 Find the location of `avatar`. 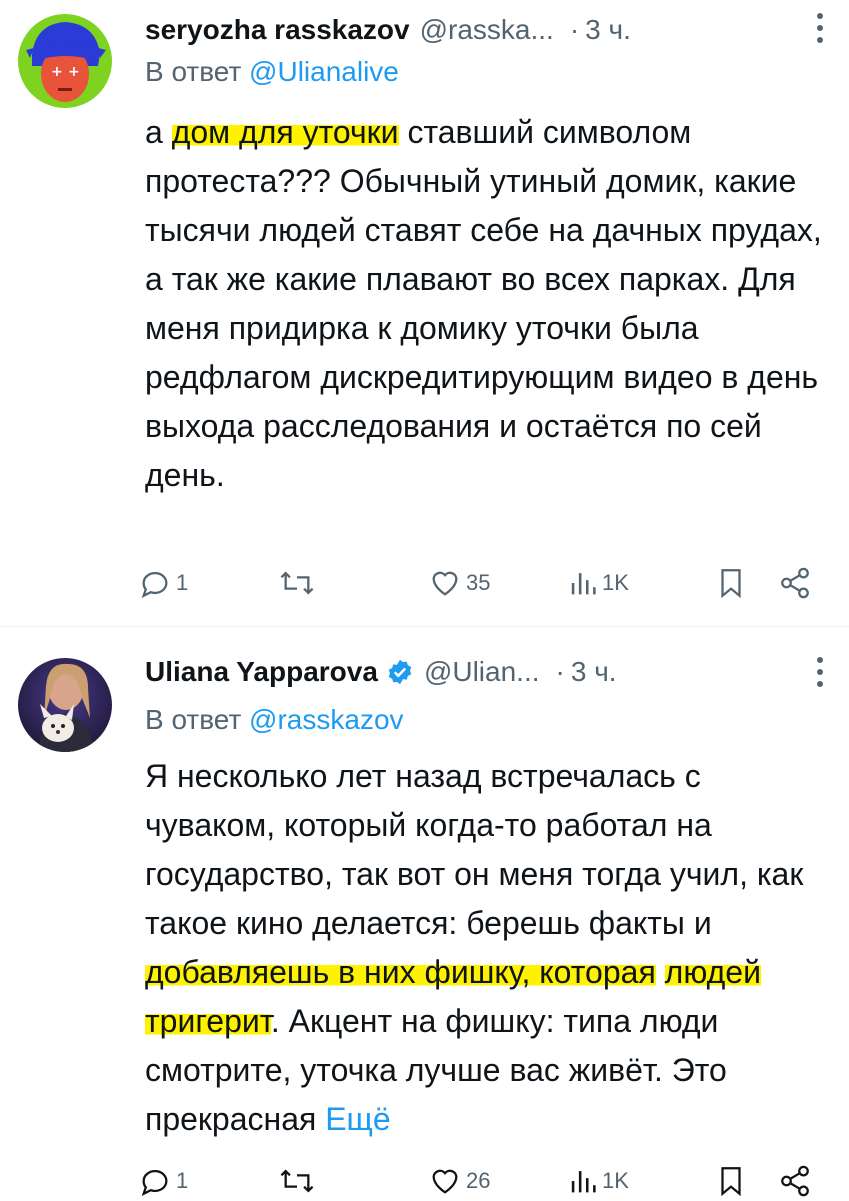

avatar is located at coordinates (65, 705).